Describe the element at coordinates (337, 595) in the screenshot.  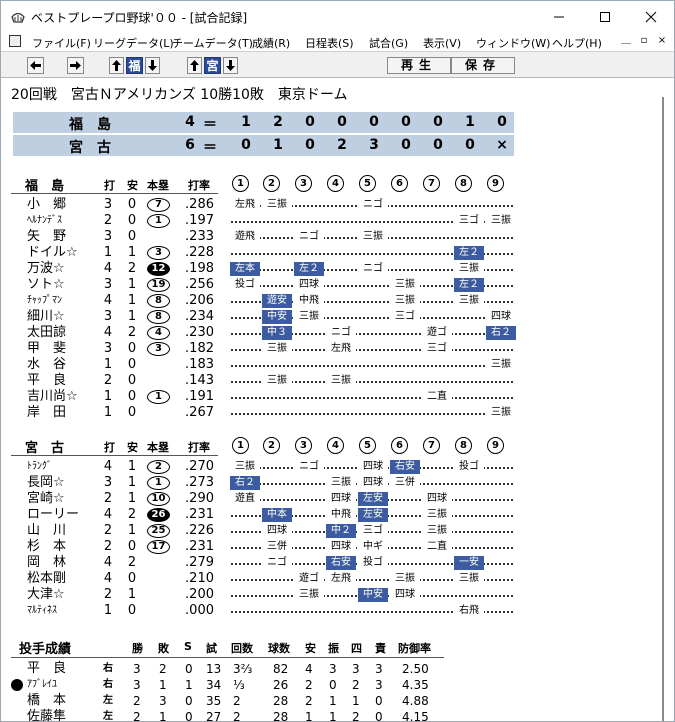
I see `batter-row: 大津☆ 2 1 .200 三振 中安 四球` at that location.